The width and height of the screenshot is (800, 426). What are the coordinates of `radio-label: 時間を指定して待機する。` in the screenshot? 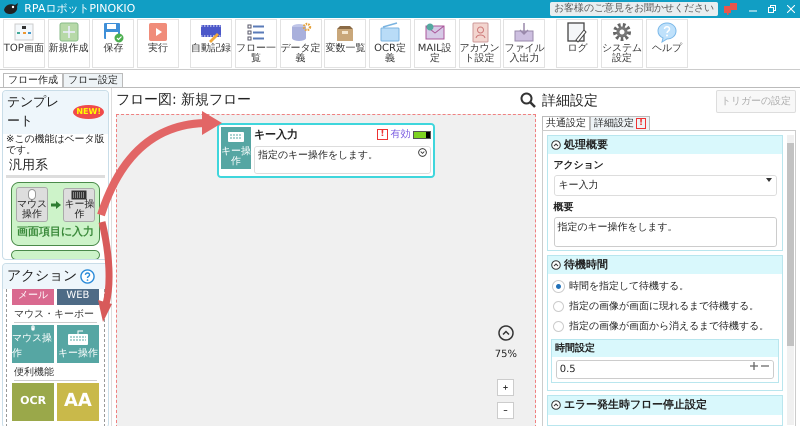 It's located at (628, 286).